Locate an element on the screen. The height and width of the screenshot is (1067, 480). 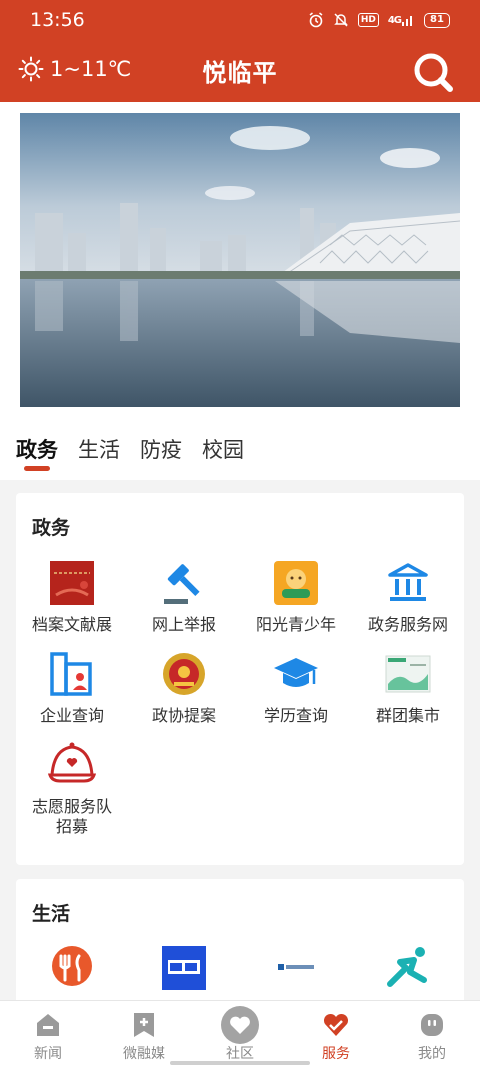
gavel-icon is located at coordinates (182, 584).